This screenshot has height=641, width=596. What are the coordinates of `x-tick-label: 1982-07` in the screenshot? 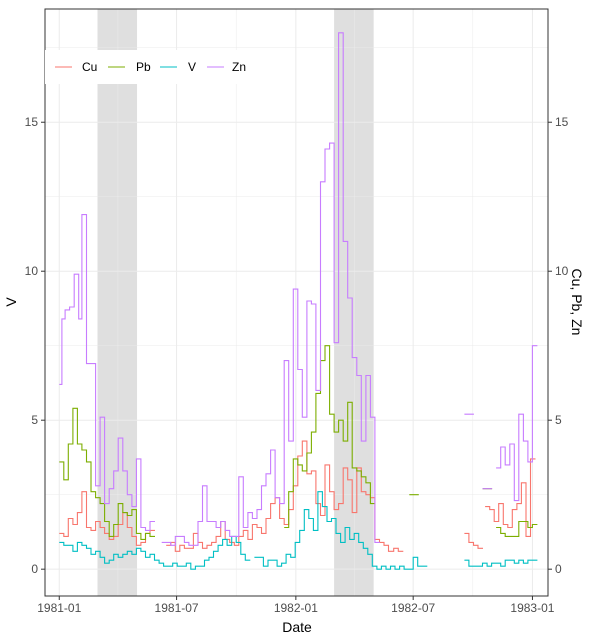 It's located at (413, 608).